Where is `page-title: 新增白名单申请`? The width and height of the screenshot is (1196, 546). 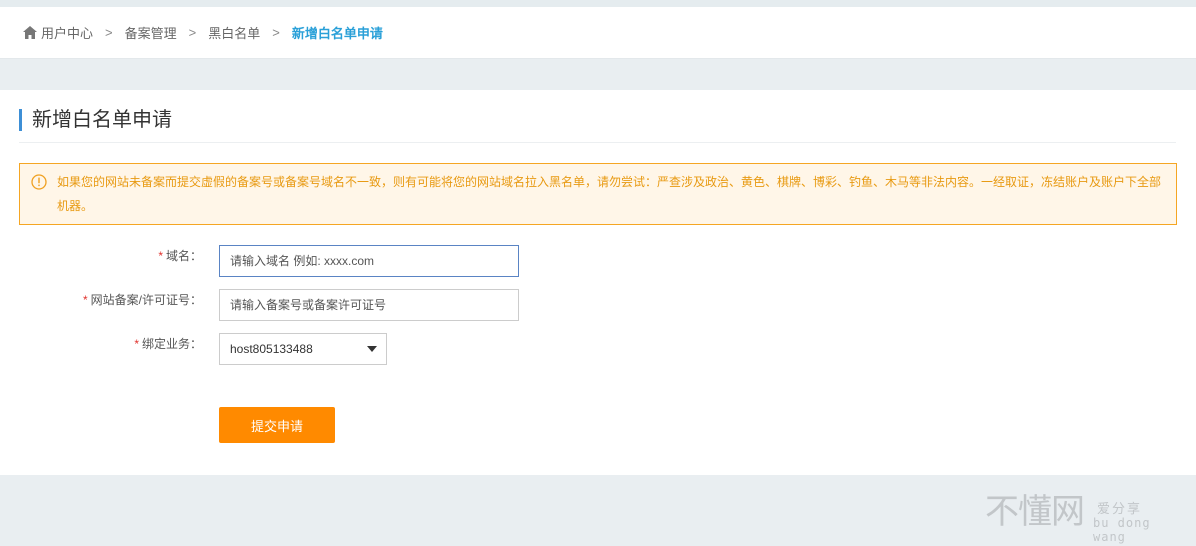 page-title: 新增白名单申请 is located at coordinates (102, 120).